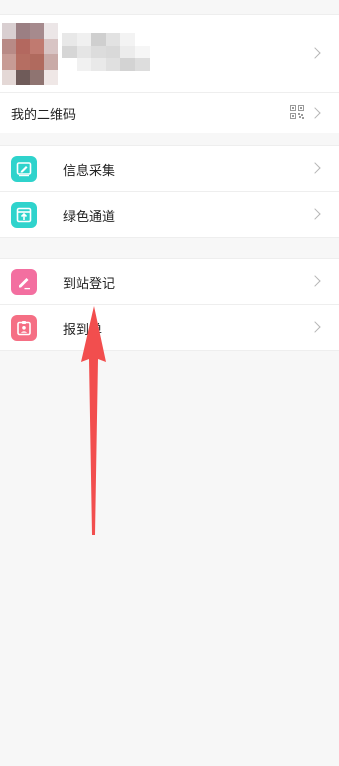  I want to click on pencil-icon, so click(24, 282).